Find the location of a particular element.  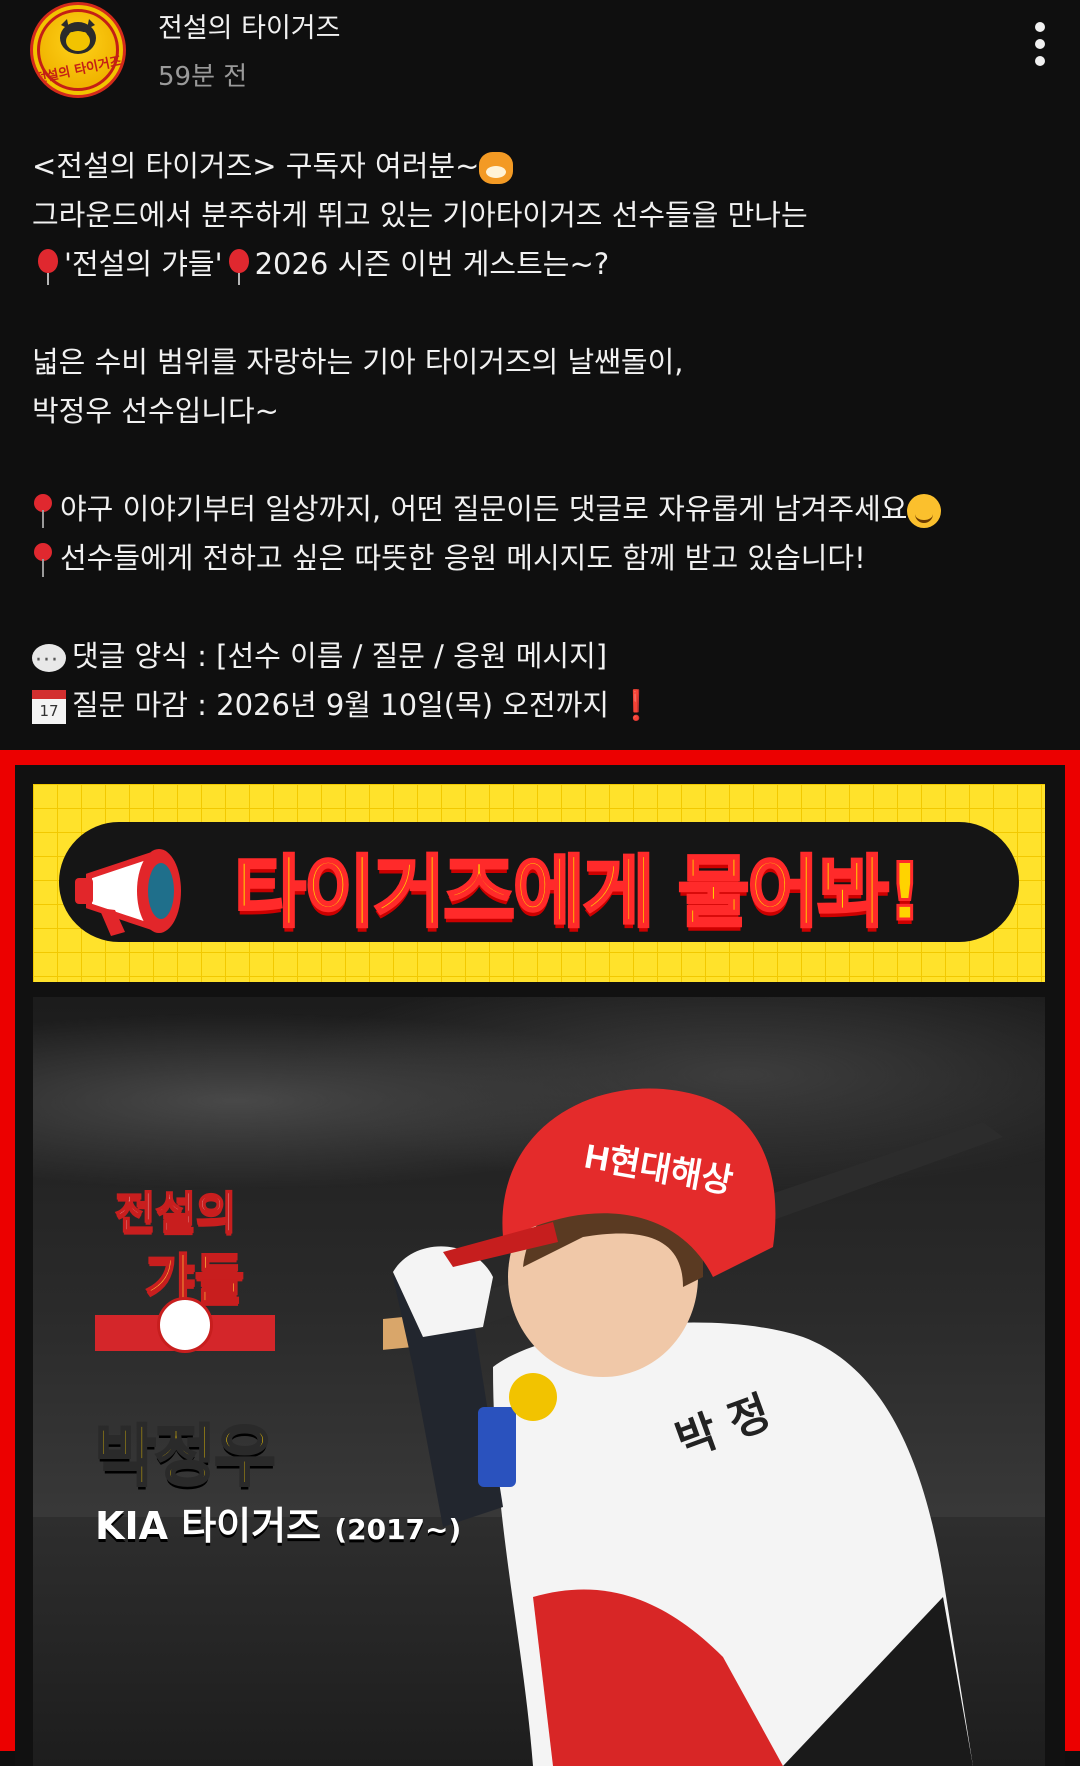

player-name: 박정우 is located at coordinates (184, 1457).